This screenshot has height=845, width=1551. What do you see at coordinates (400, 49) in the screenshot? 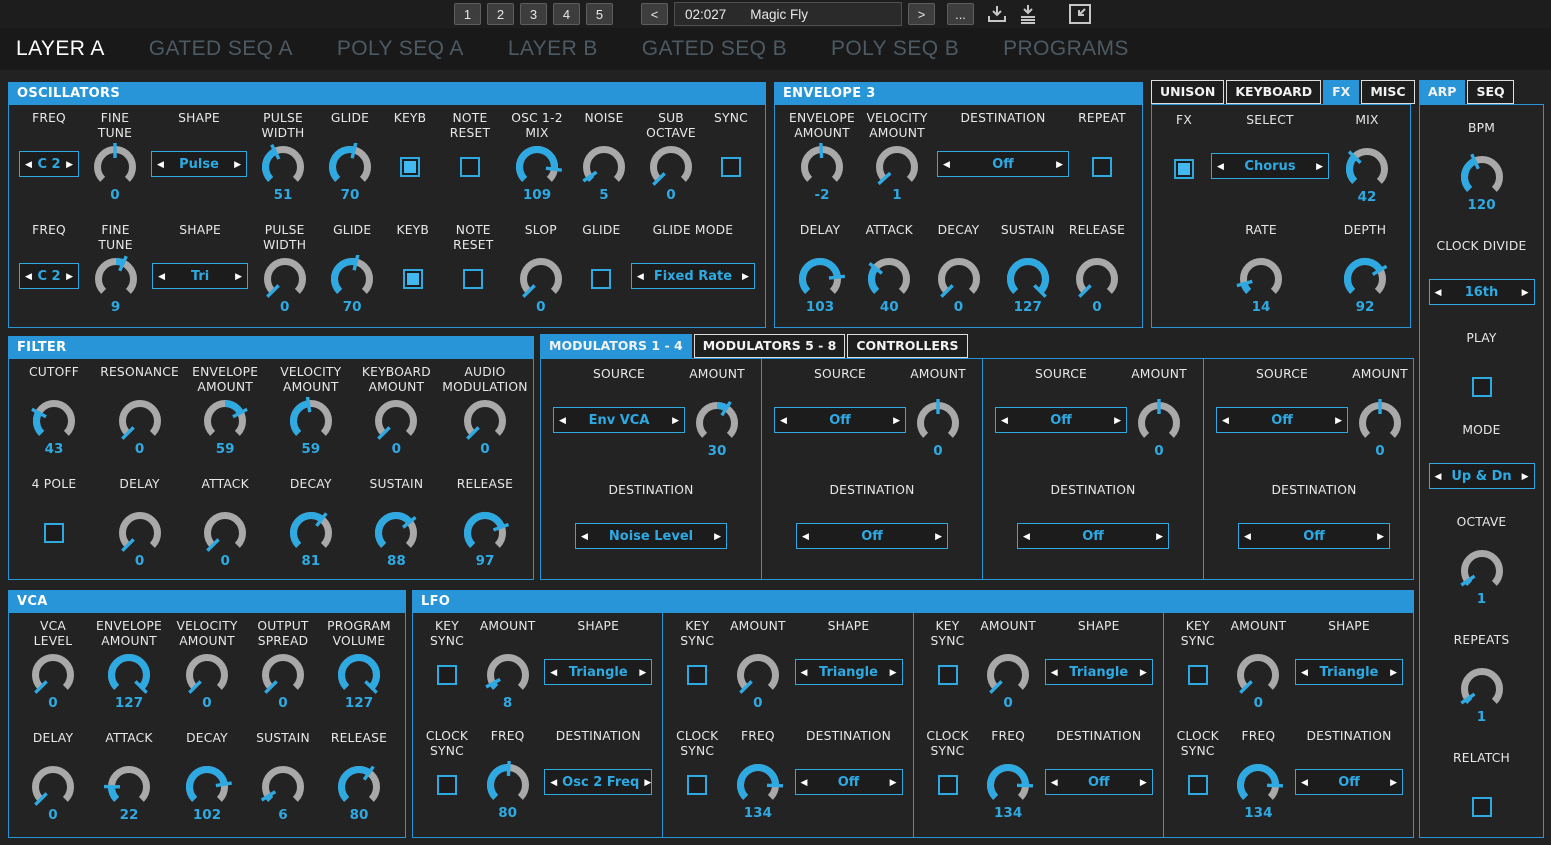
I see `tab-poly-seq-a: POLY SEQ A` at bounding box center [400, 49].